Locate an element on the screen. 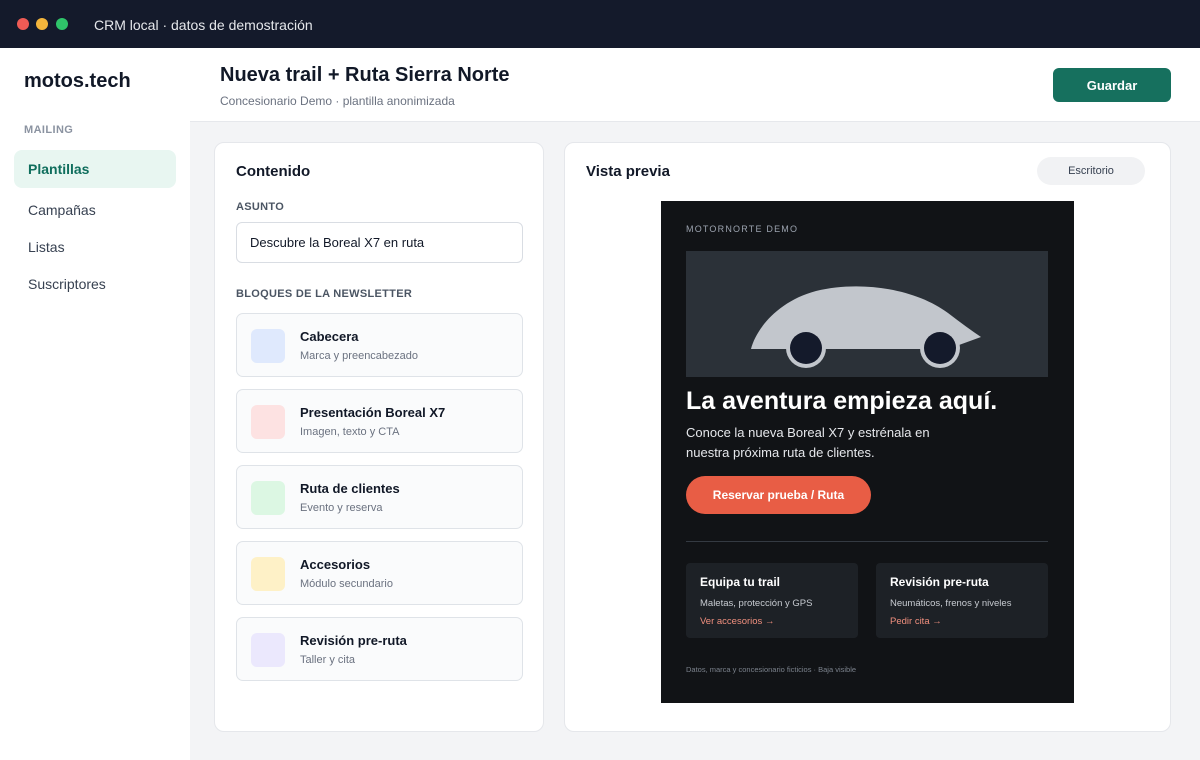 This screenshot has height=760, width=1200. sidebar-item-plantillas: Plantillas is located at coordinates (95, 169).